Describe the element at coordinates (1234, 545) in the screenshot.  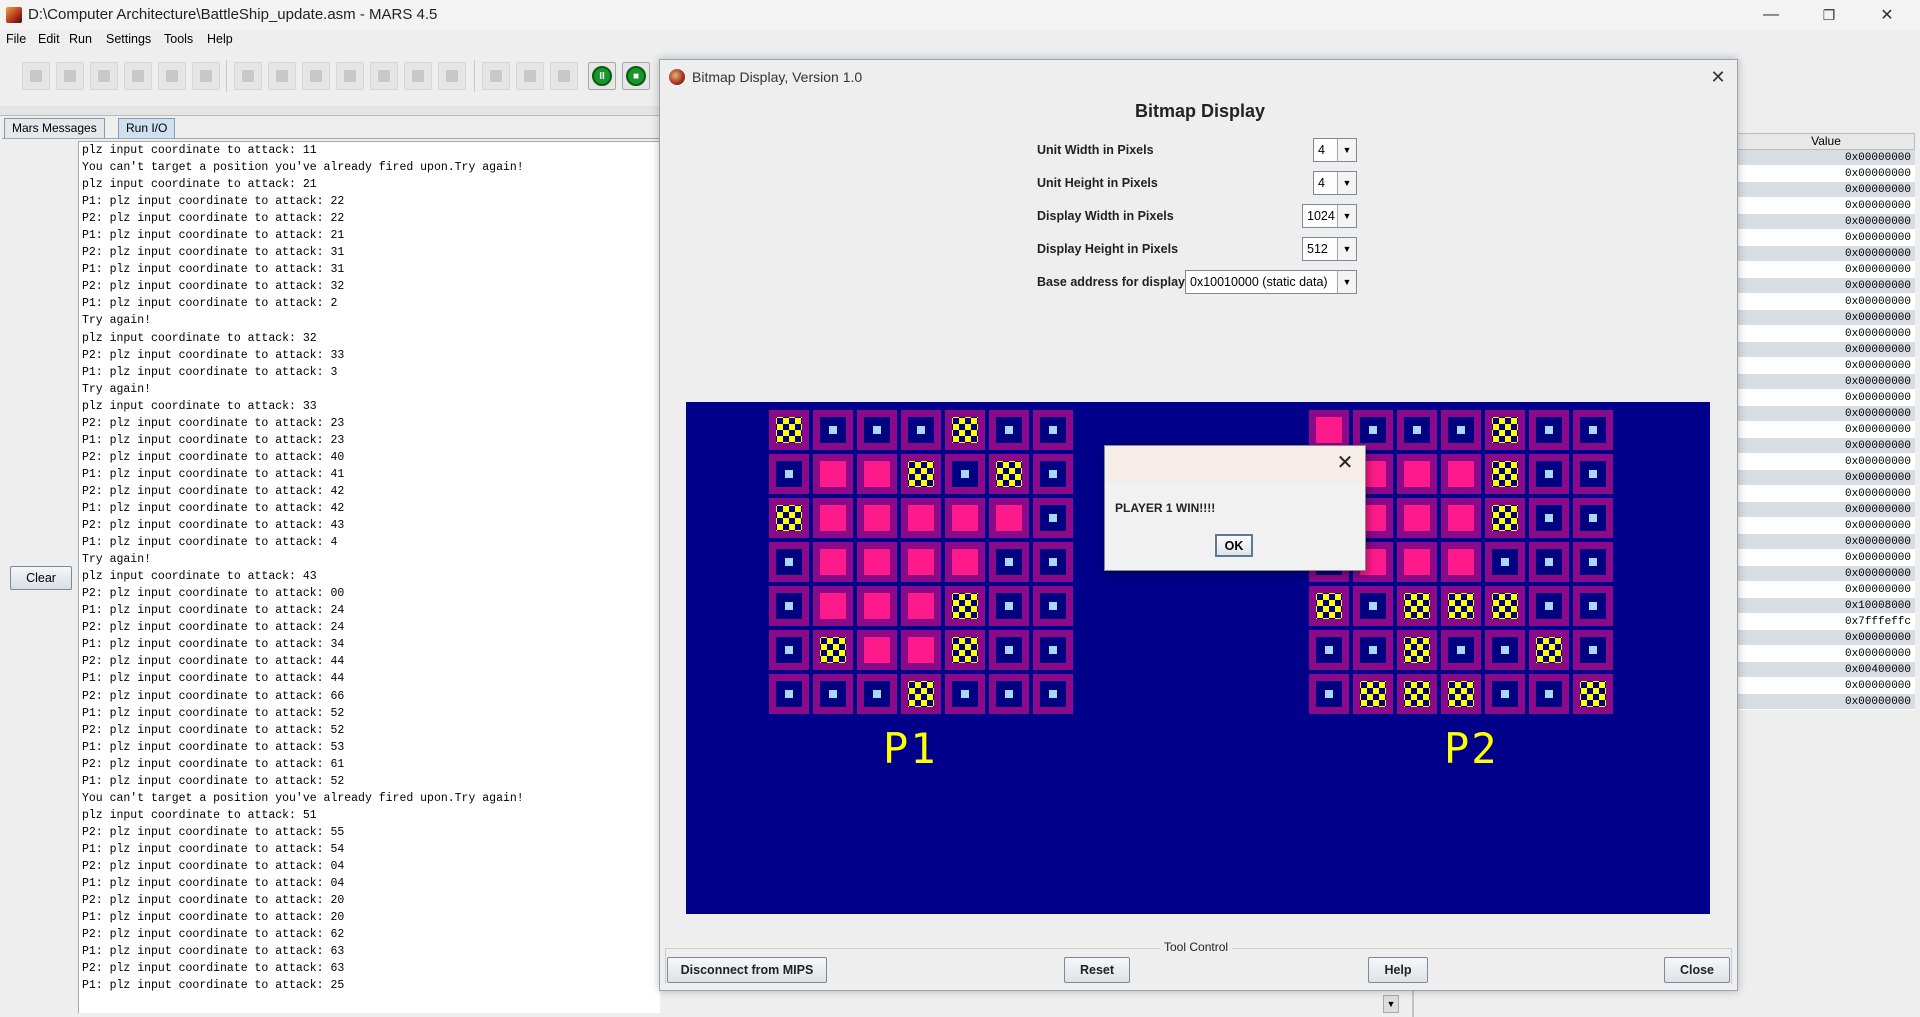
I see `ok-button: OK` at that location.